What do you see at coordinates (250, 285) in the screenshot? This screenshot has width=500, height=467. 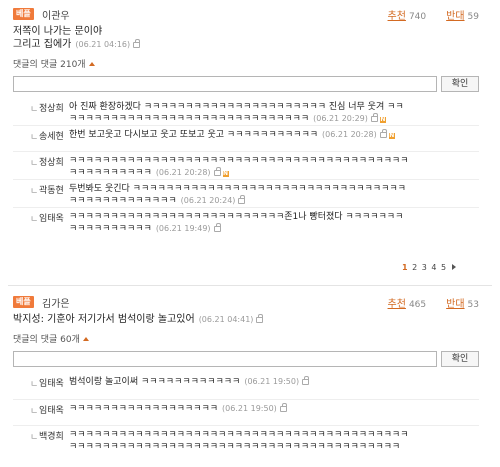 I see `divider` at bounding box center [250, 285].